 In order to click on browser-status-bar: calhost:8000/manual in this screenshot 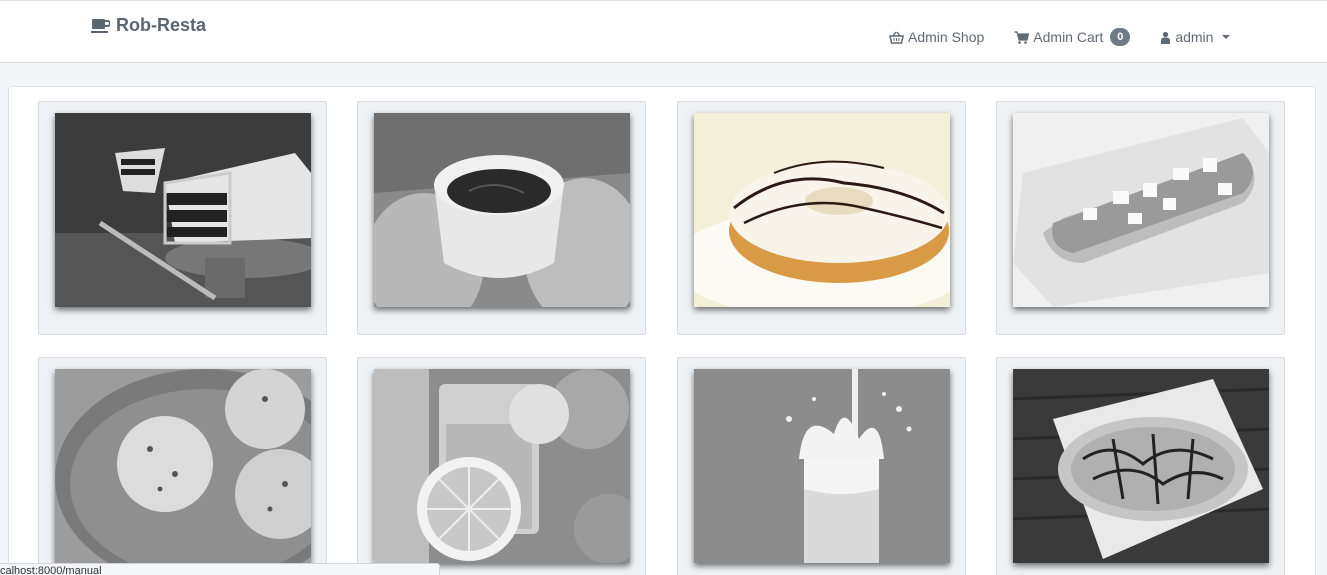, I will do `click(220, 569)`.